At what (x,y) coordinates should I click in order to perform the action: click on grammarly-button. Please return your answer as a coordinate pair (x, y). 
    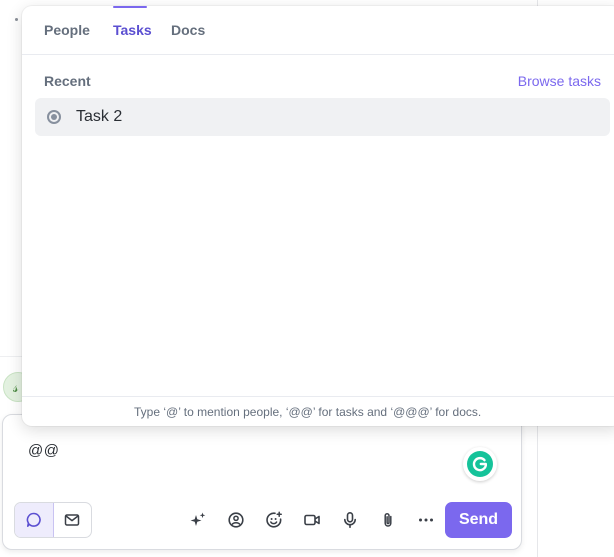
    Looking at the image, I should click on (480, 464).